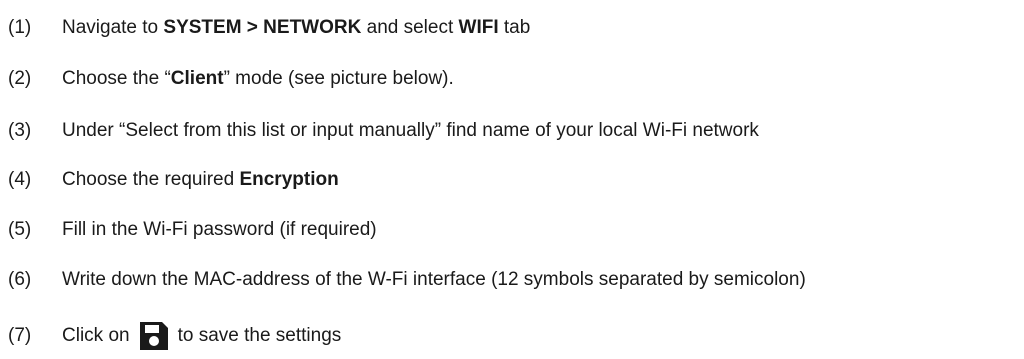 This screenshot has height=359, width=1024. Describe the element at coordinates (20, 335) in the screenshot. I see `step-number: (7)` at that location.